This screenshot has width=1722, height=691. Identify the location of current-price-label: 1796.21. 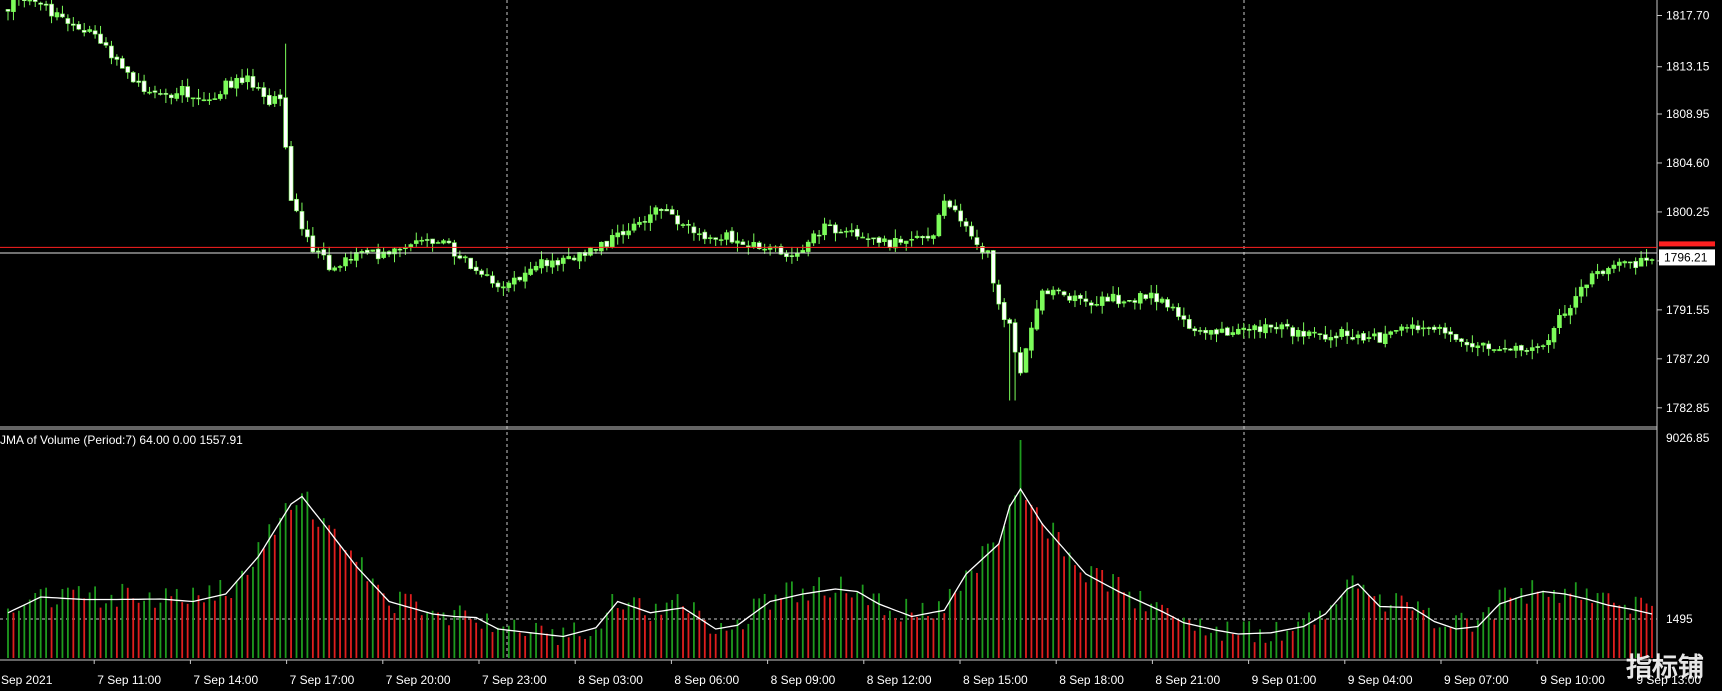
(1686, 257).